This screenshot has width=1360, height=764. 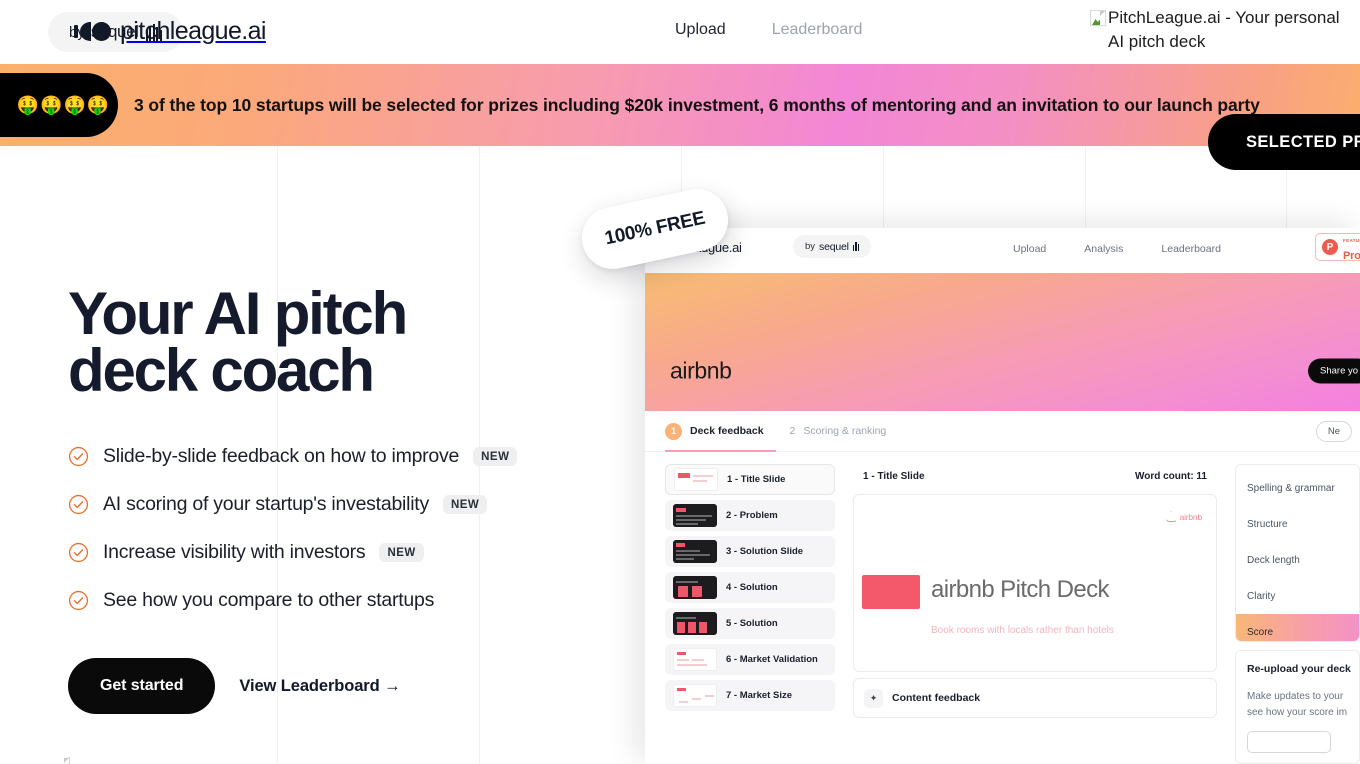 I want to click on slide-accent-block, so click(x=891, y=592).